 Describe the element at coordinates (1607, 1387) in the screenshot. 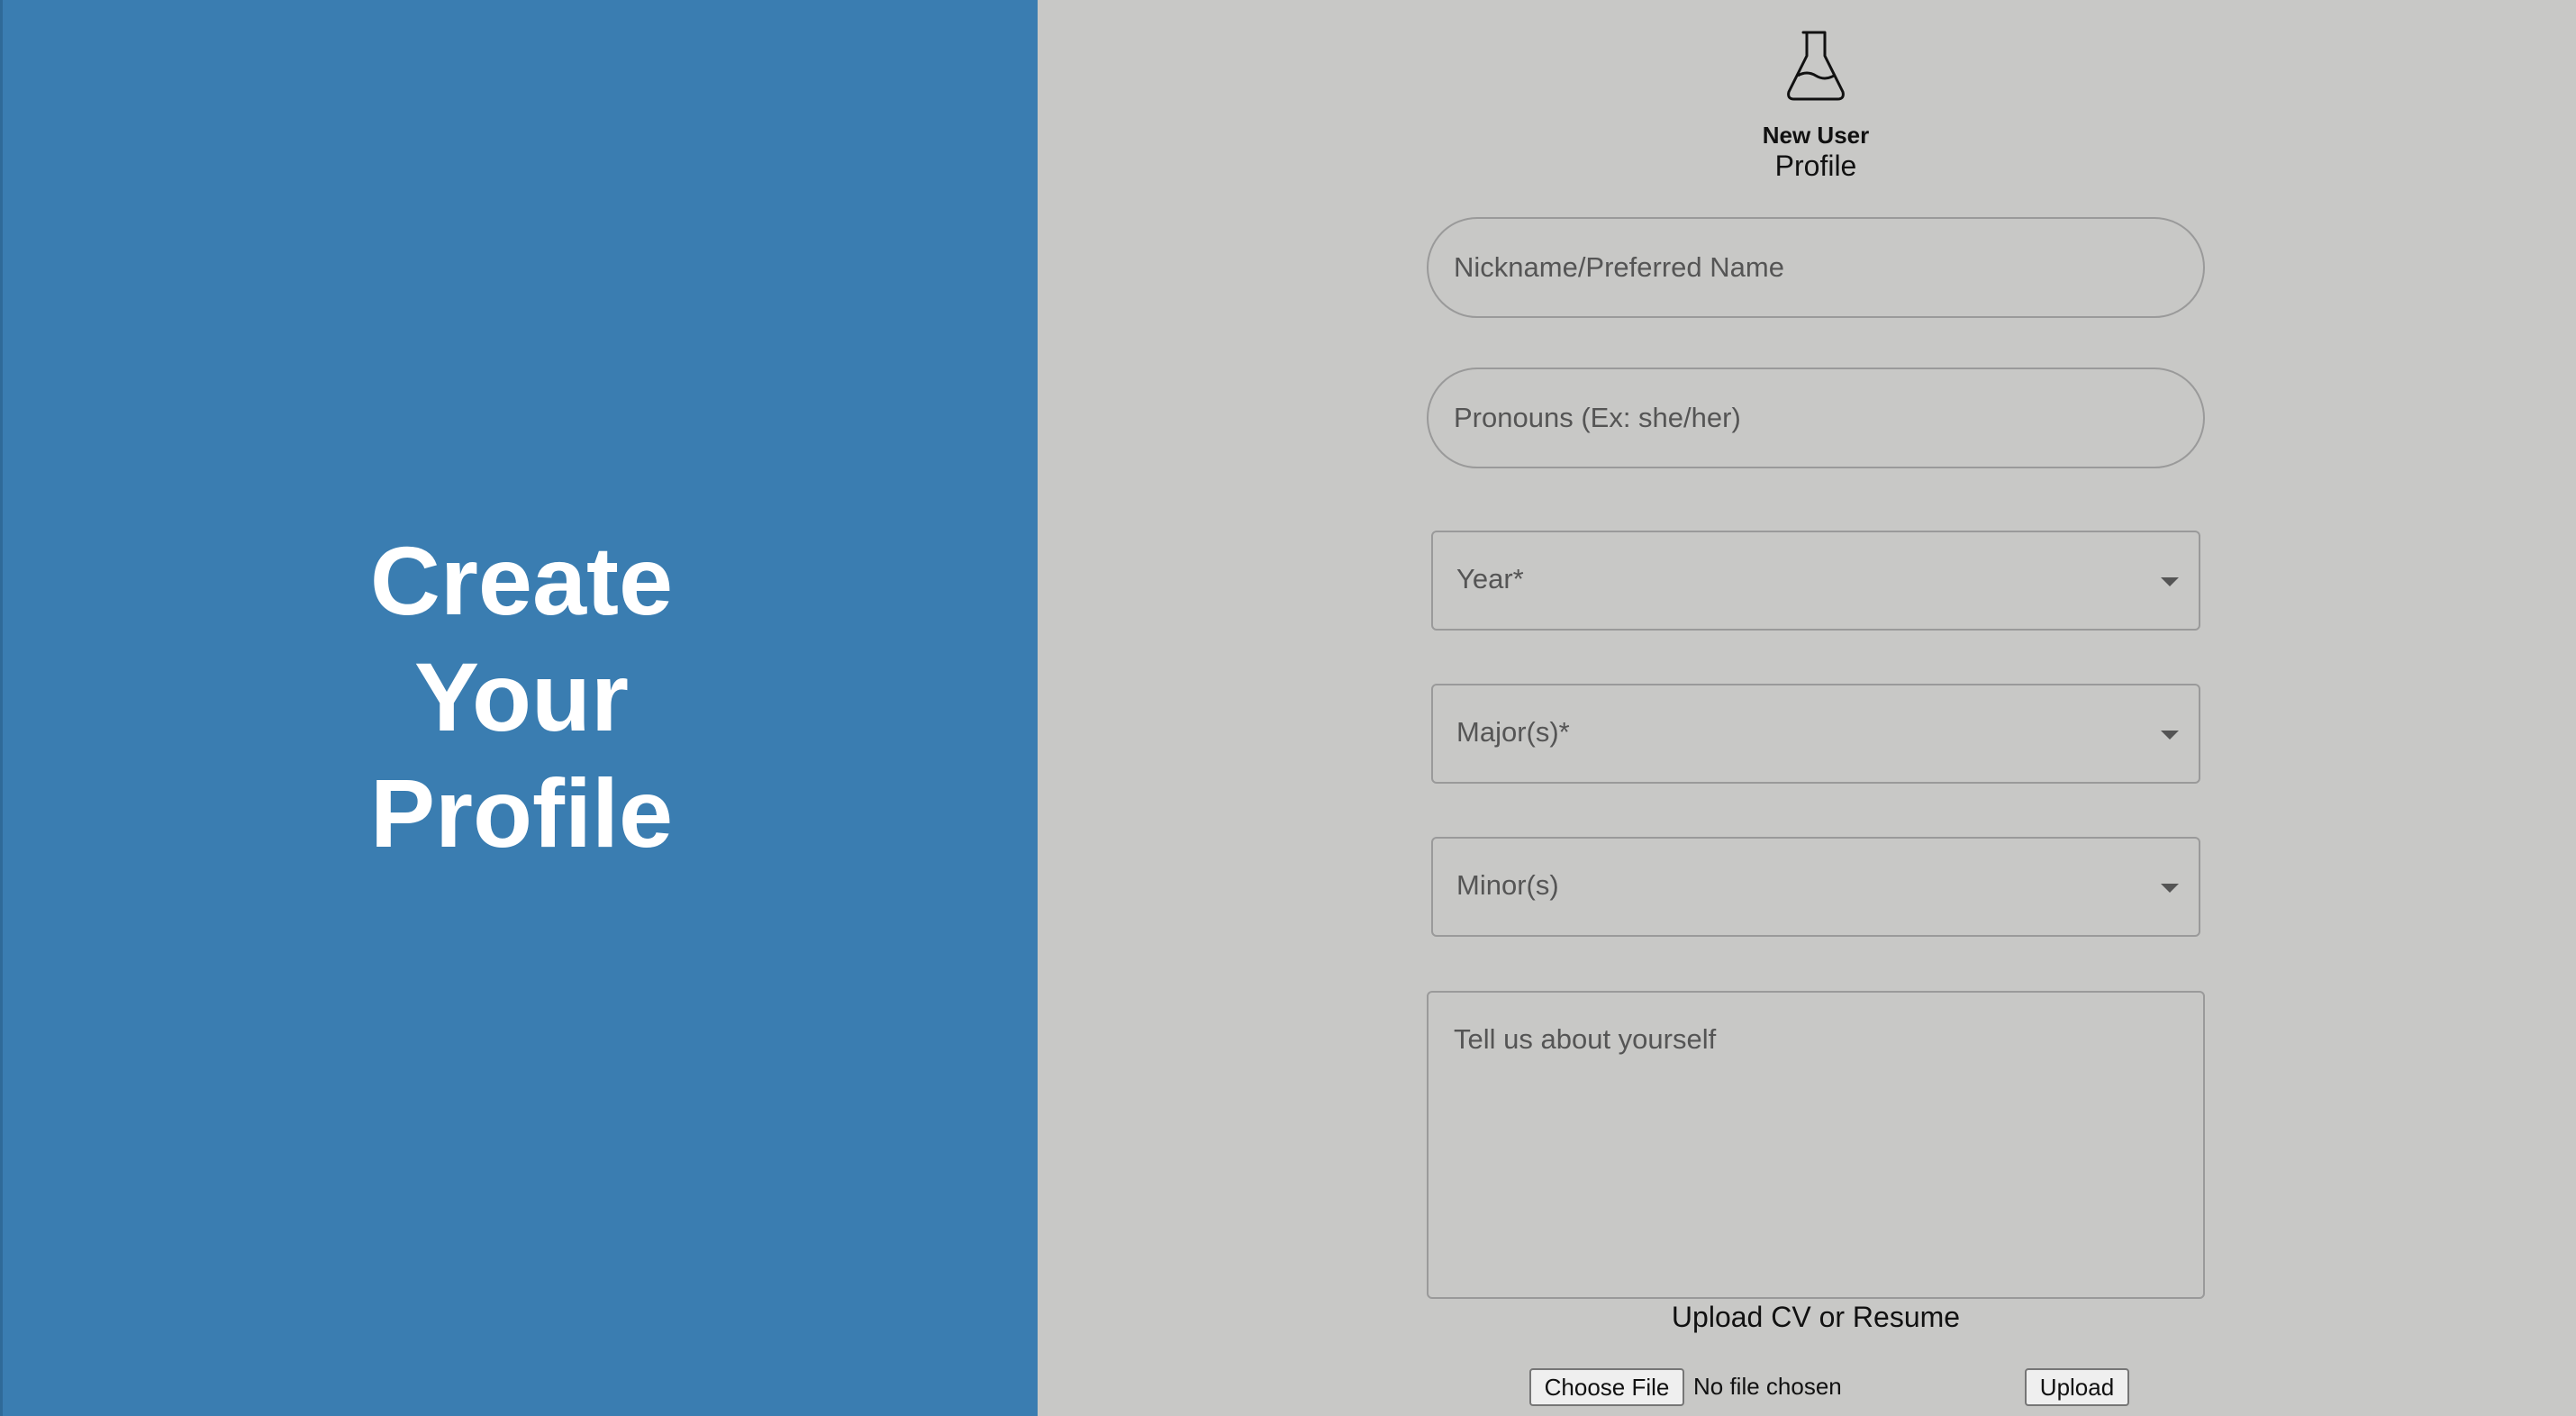

I see `choose-file-button: Choose File` at that location.